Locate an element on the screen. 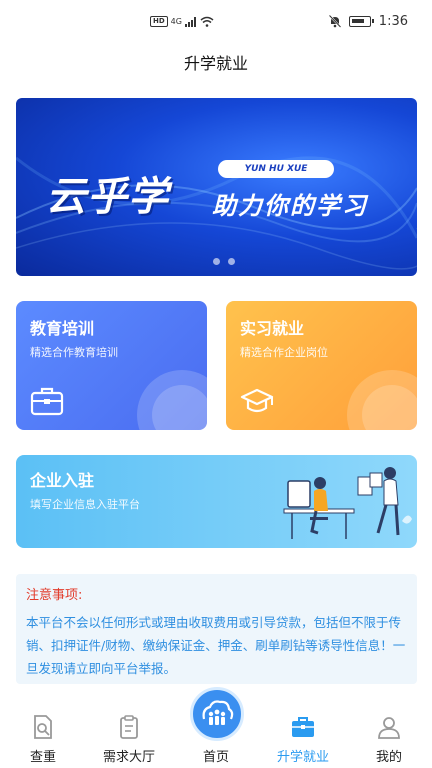 The height and width of the screenshot is (768, 432). status-right: 1:36 is located at coordinates (368, 21).